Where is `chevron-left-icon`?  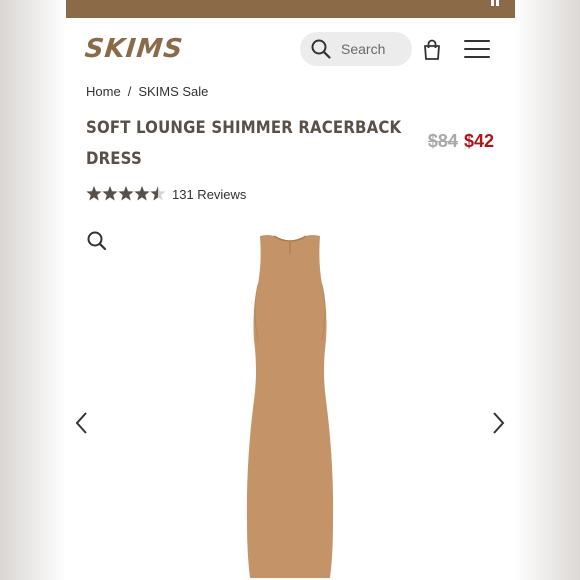
chevron-left-icon is located at coordinates (82, 423).